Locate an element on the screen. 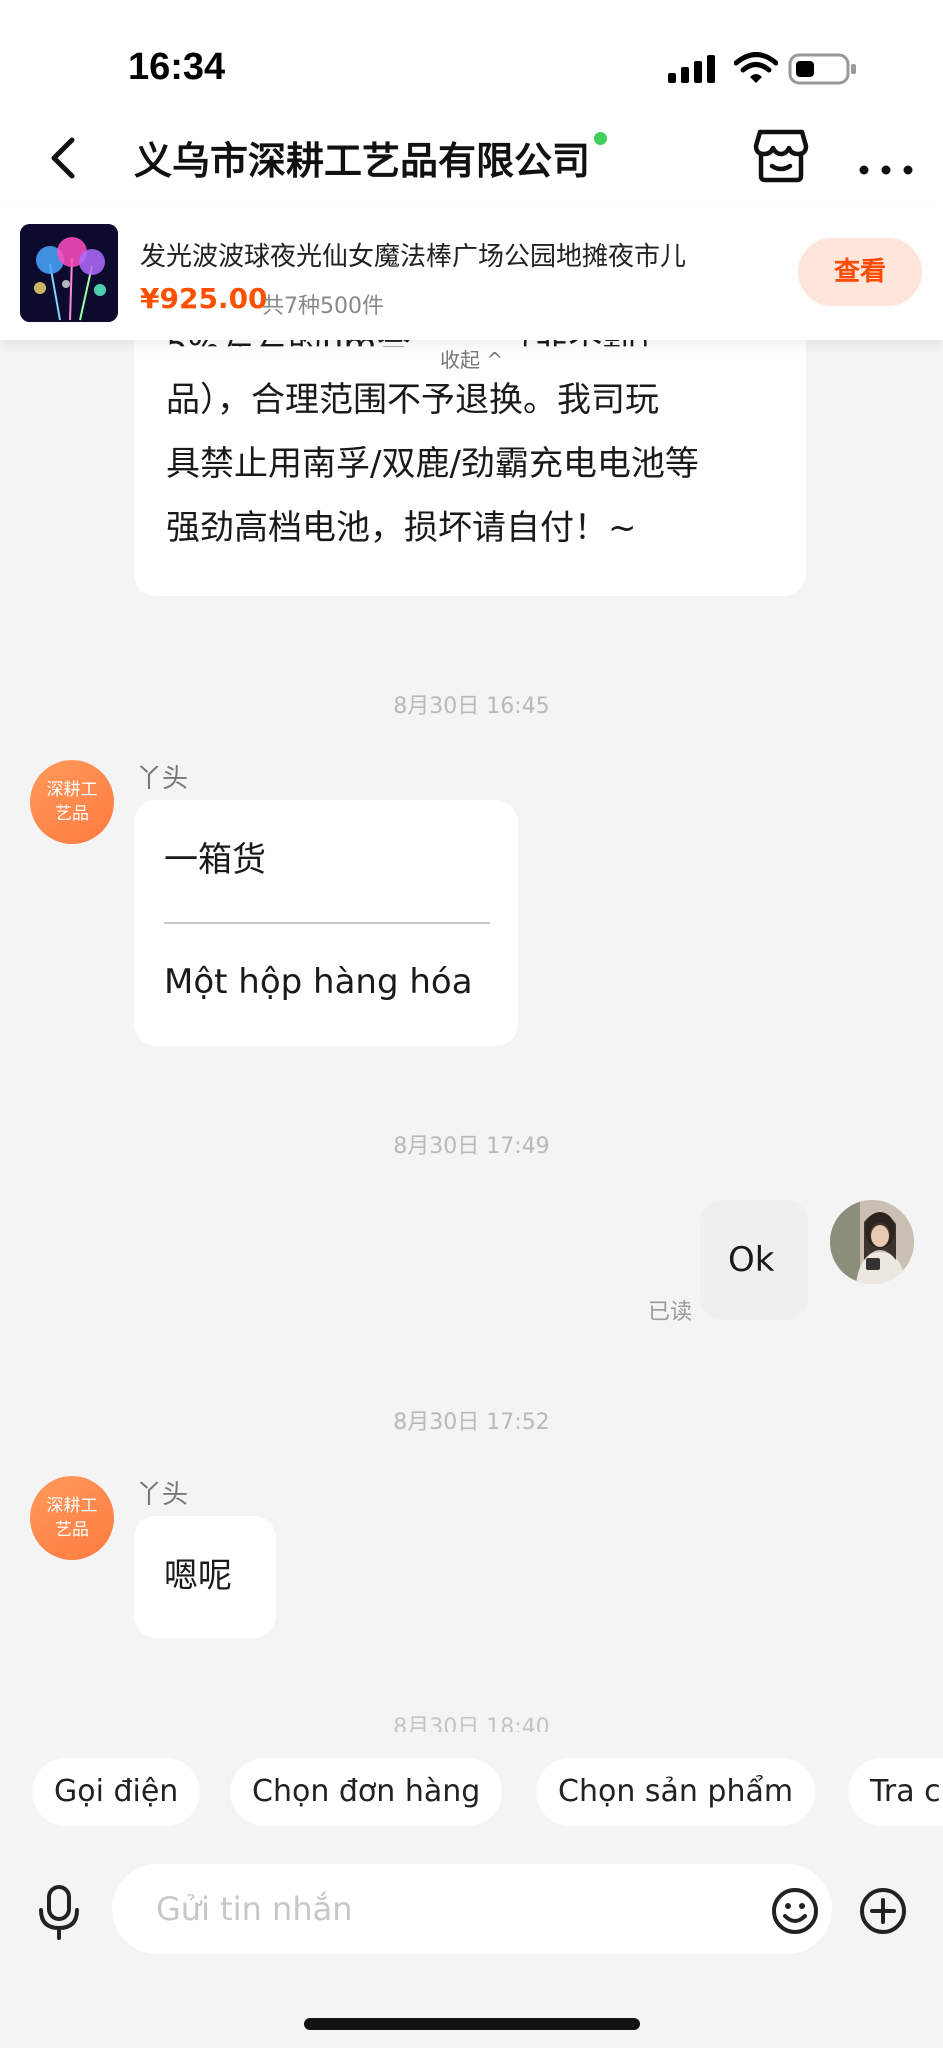 Image resolution: width=943 pixels, height=2048 pixels. user-avatar is located at coordinates (872, 1242).